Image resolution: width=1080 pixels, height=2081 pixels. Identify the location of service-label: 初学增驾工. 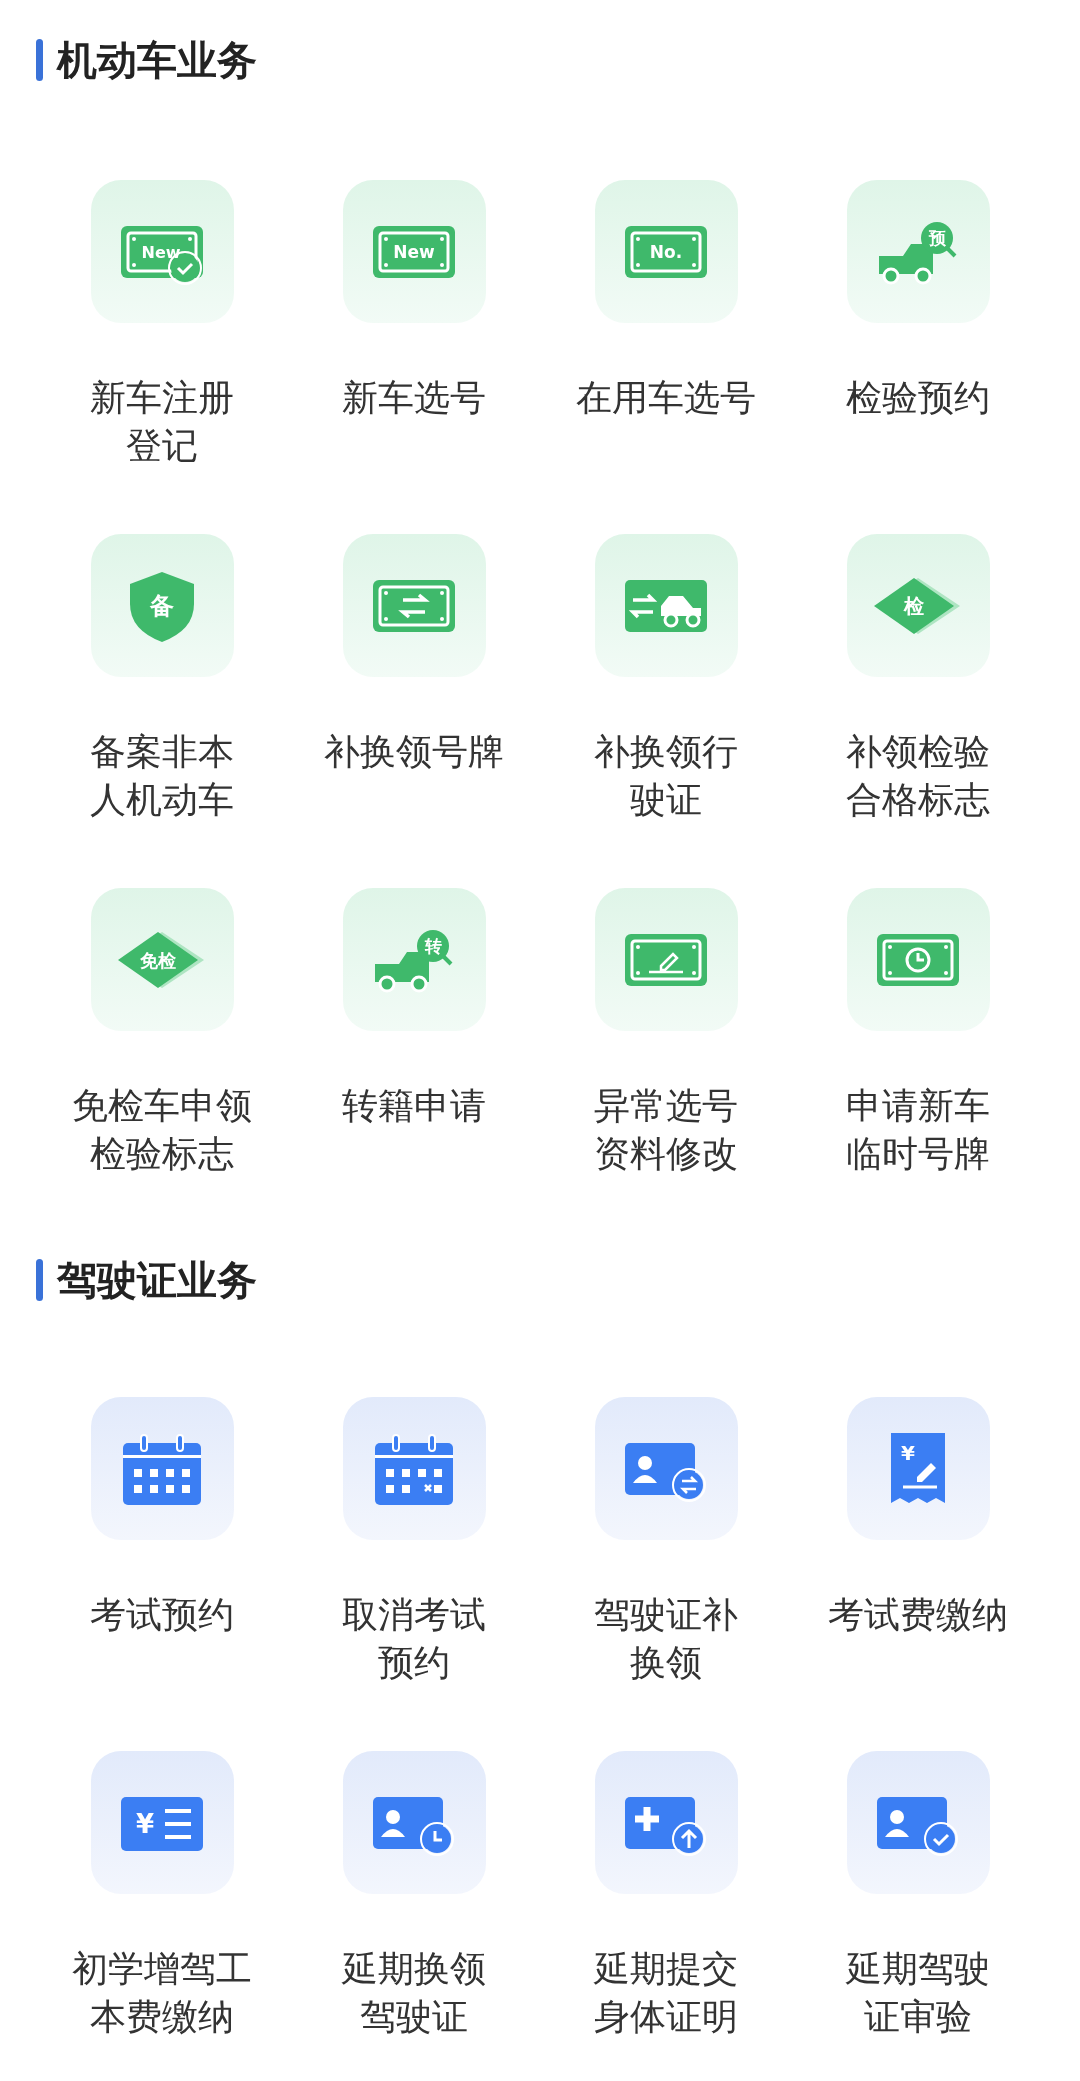
(162, 1969).